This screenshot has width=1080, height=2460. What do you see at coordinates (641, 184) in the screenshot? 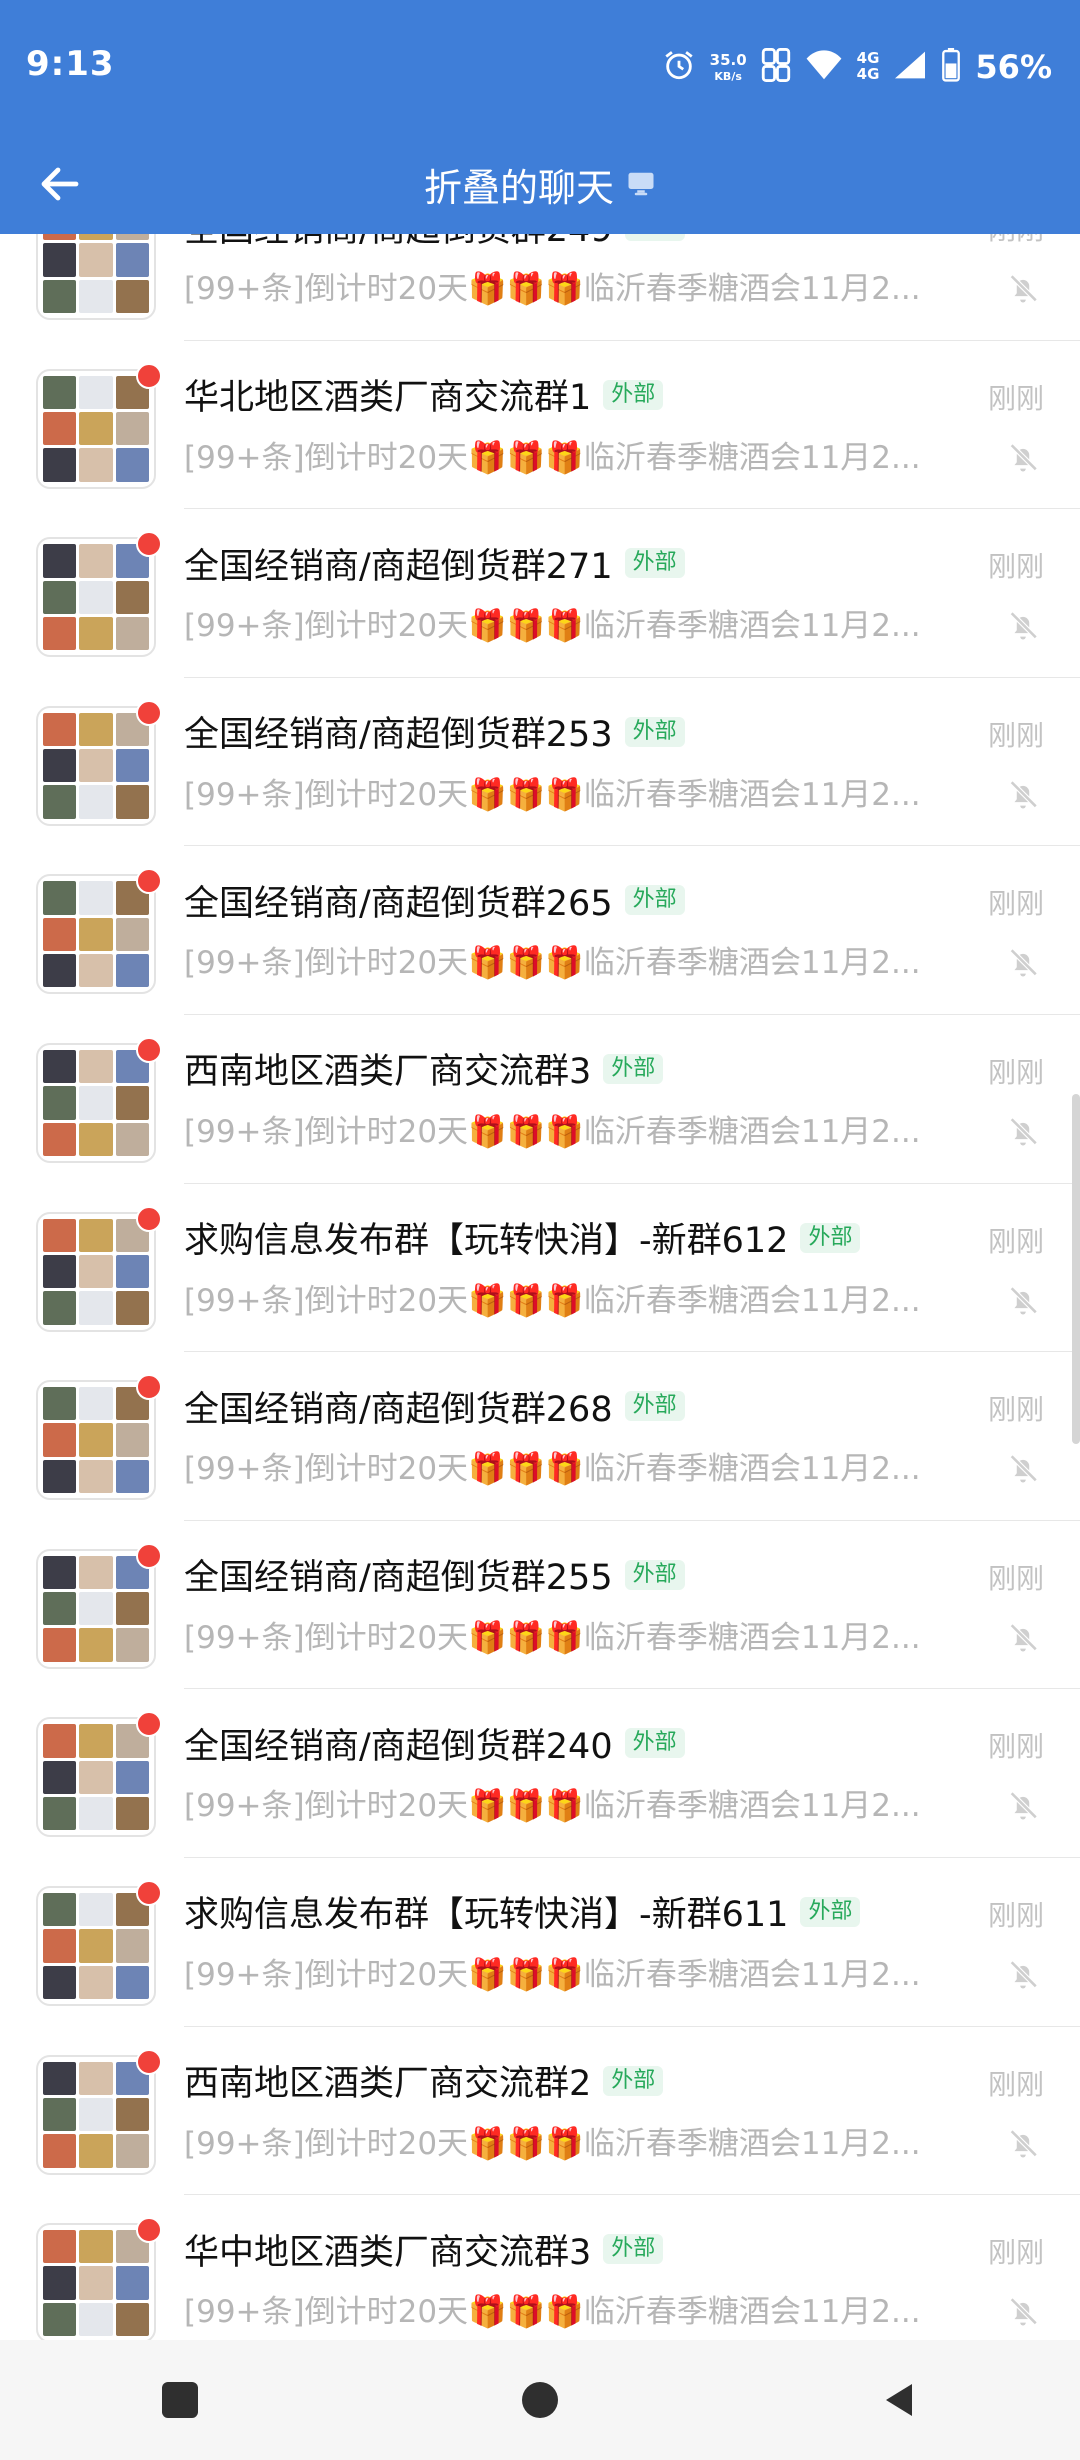
I see `monitor-icon` at bounding box center [641, 184].